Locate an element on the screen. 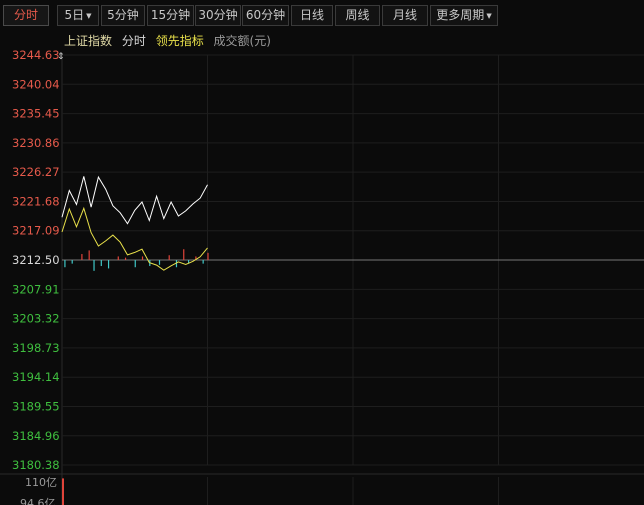  crosshair-marker-icon: ⇕ is located at coordinates (61, 57).